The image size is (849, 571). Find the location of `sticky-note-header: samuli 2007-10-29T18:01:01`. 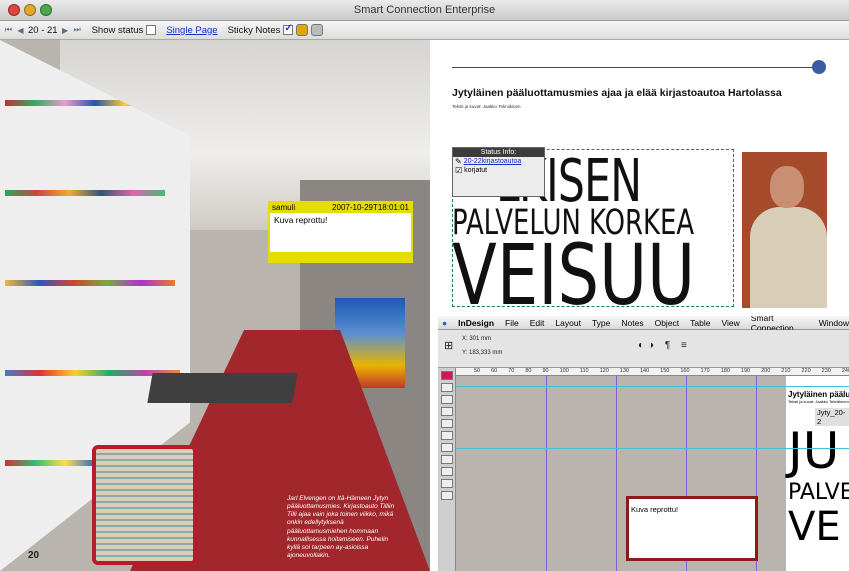

sticky-note-header: samuli 2007-10-29T18:01:01 is located at coordinates (340, 208).